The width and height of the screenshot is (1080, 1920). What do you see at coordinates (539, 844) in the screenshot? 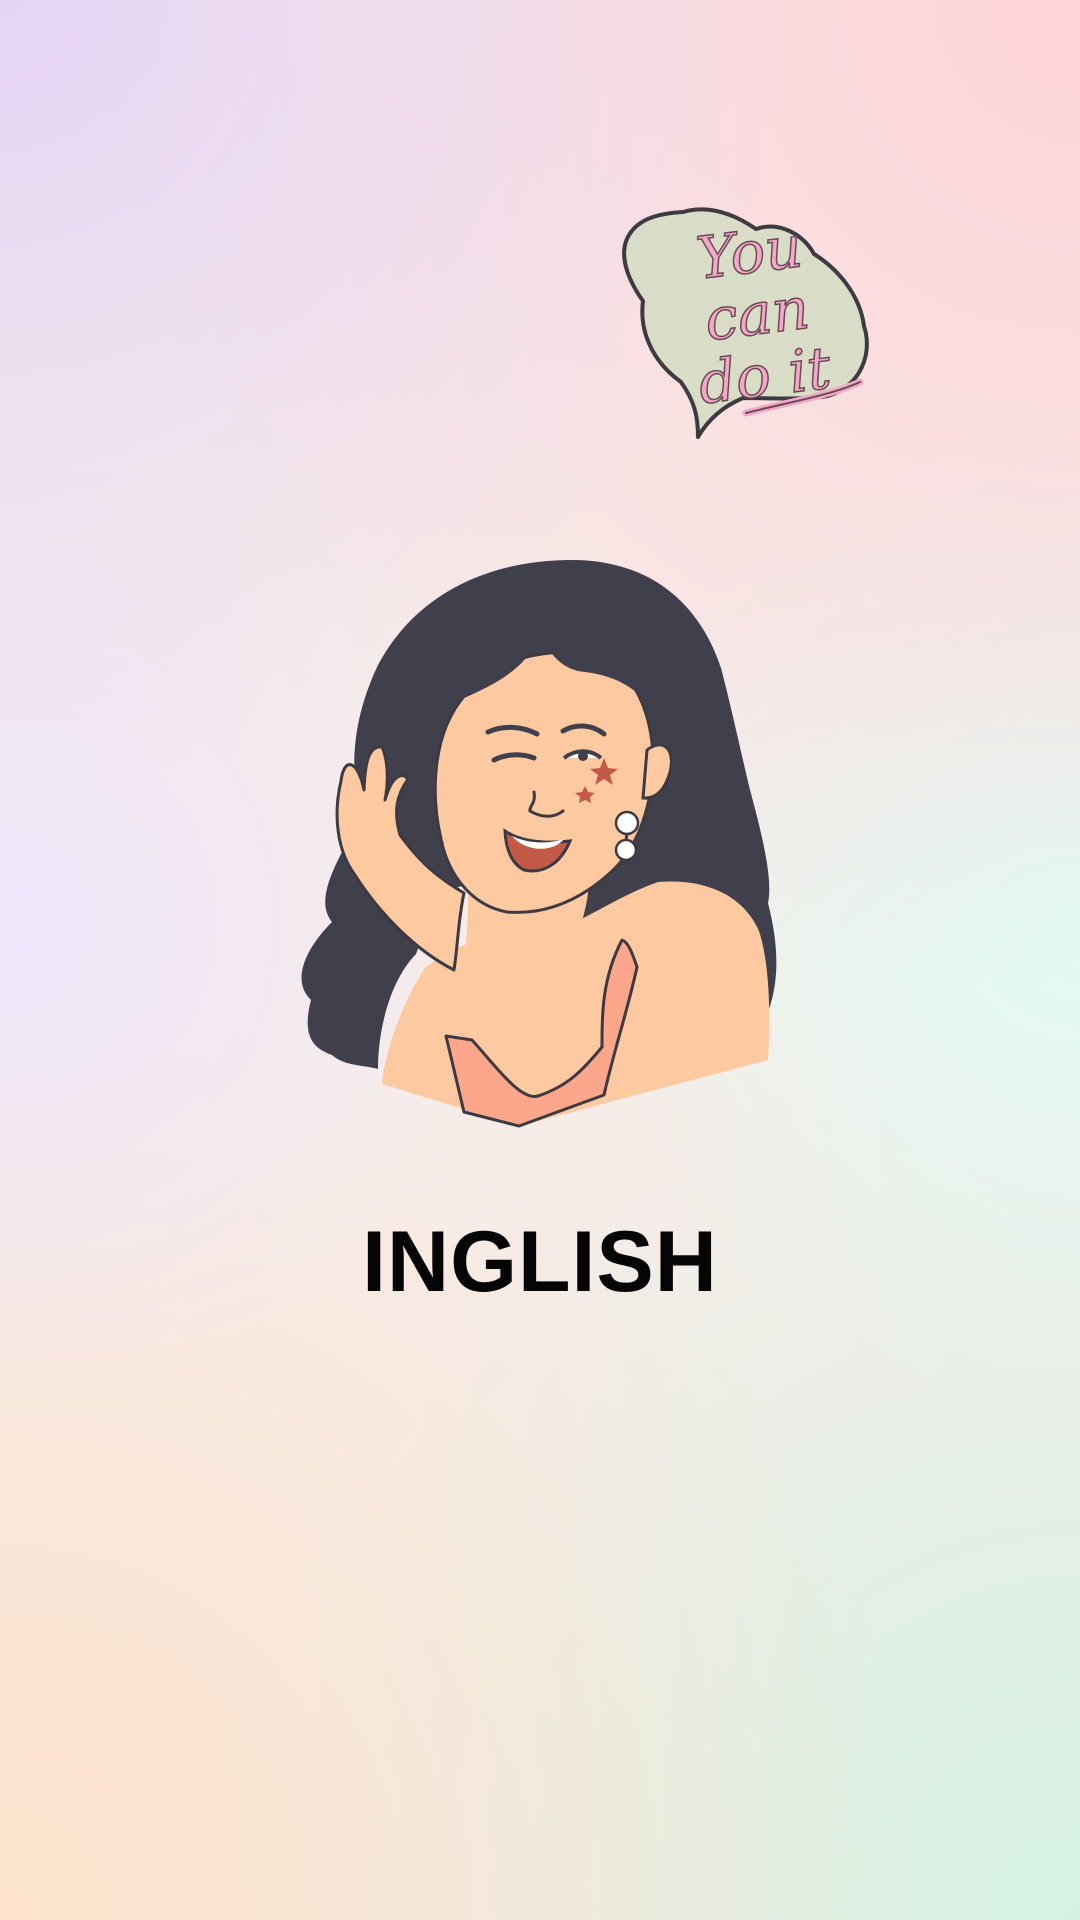
I see `smiling-woman-illustration` at bounding box center [539, 844].